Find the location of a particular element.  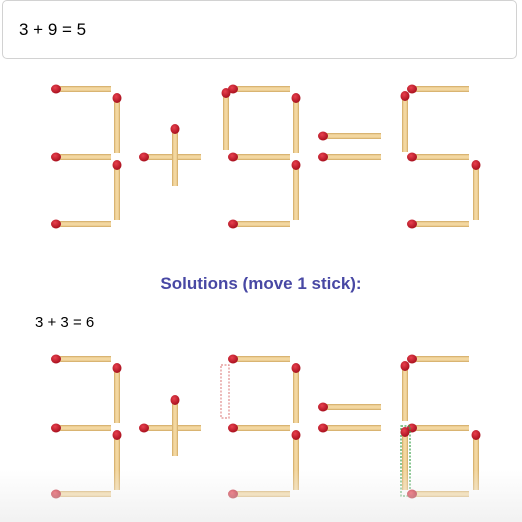

sol-stick-6-lower-left is located at coordinates (405, 458).